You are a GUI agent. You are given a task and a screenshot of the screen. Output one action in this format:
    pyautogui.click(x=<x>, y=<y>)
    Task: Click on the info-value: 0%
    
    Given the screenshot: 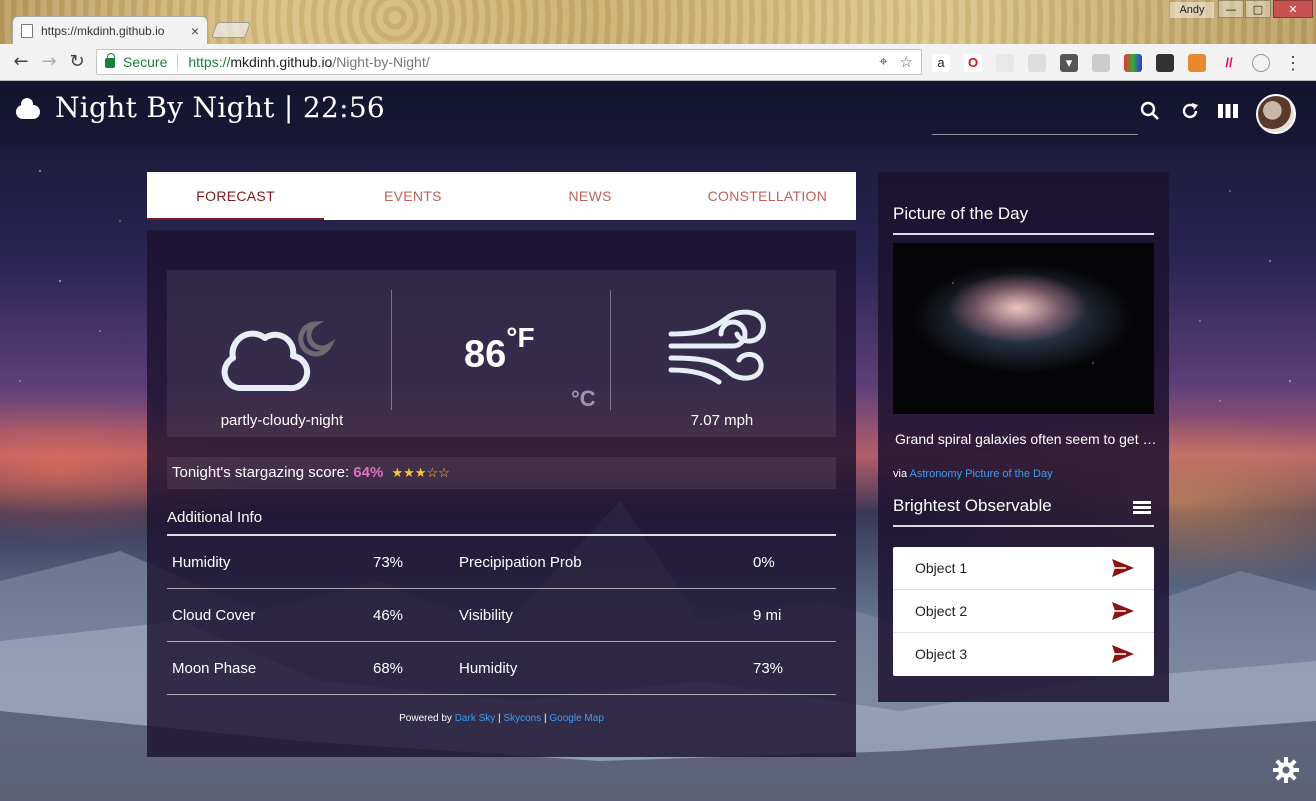 What is the action you would take?
    pyautogui.click(x=764, y=562)
    